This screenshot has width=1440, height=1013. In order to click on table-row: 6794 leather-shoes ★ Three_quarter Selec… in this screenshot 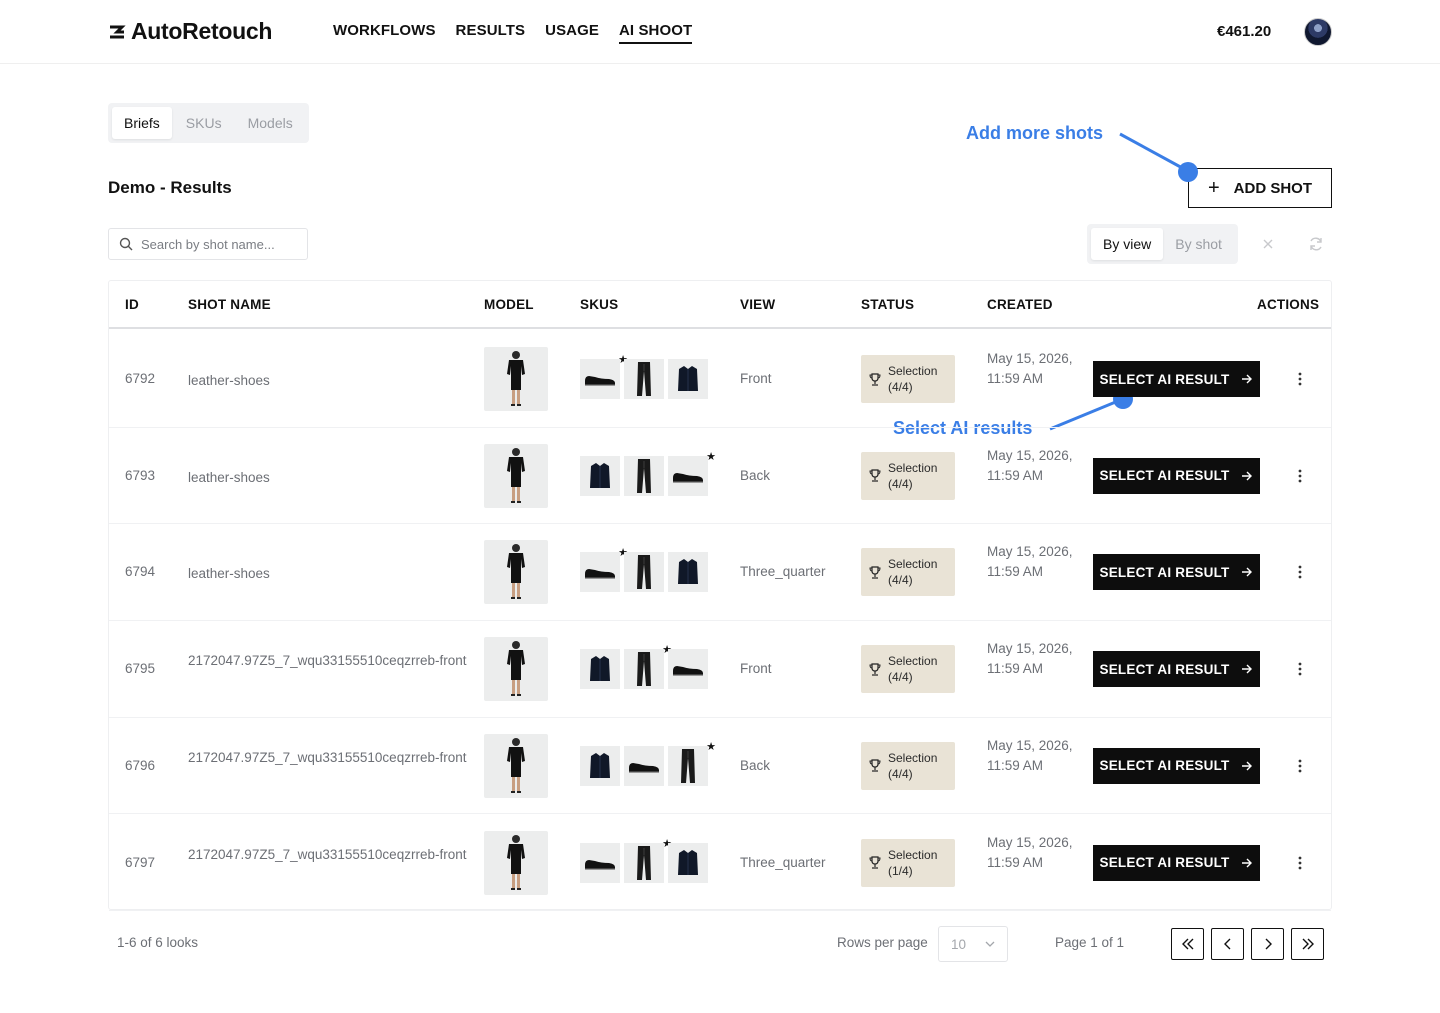, I will do `click(720, 573)`.